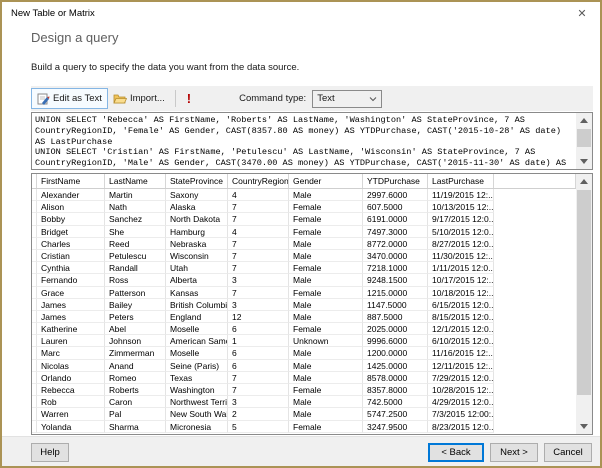 Image resolution: width=602 pixels, height=468 pixels. What do you see at coordinates (135, 195) in the screenshot?
I see `table-cell: Martin` at bounding box center [135, 195].